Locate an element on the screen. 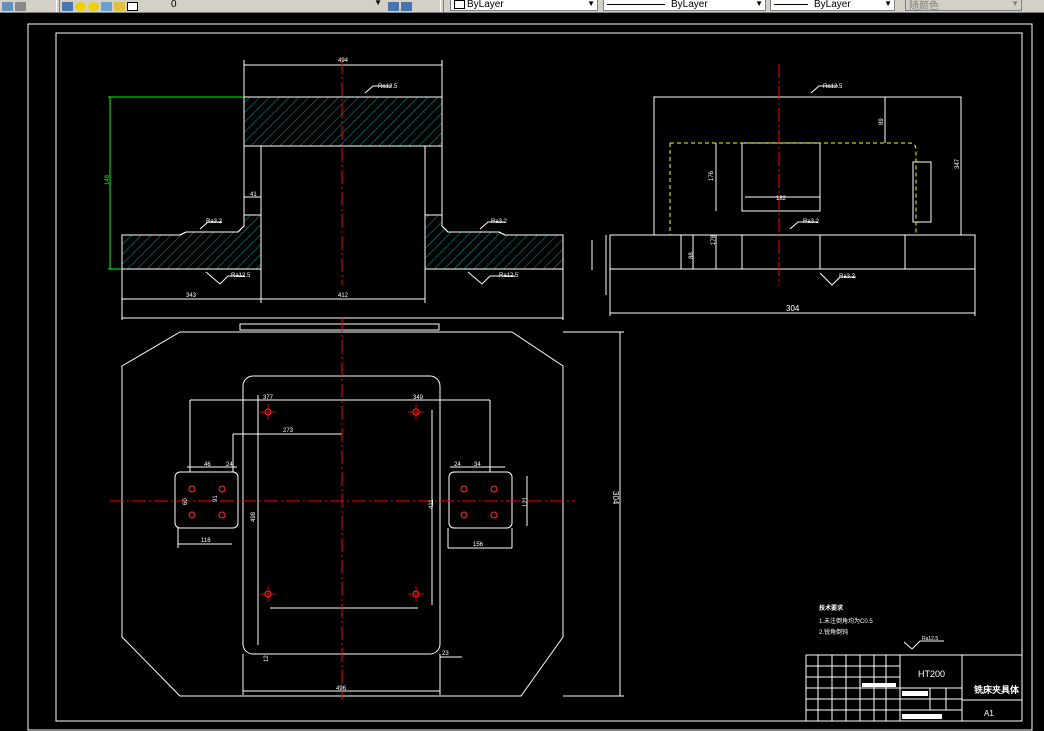 This screenshot has width=1044, height=731. dim-label: 23 is located at coordinates (445, 654).